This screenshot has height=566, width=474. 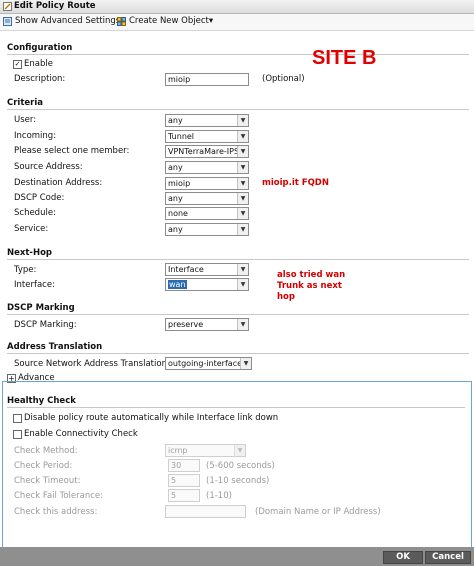 What do you see at coordinates (186, 324) in the screenshot?
I see `dscp-marking-value: preserve` at bounding box center [186, 324].